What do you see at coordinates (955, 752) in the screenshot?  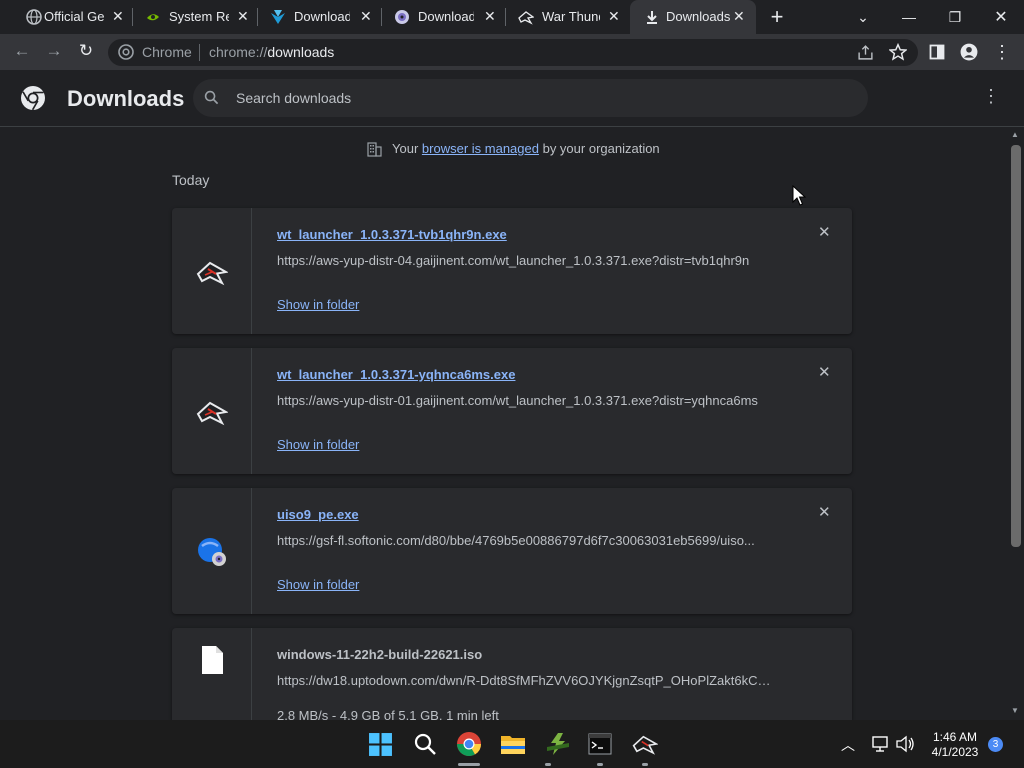 I see `clock-date: 4/1/2023` at bounding box center [955, 752].